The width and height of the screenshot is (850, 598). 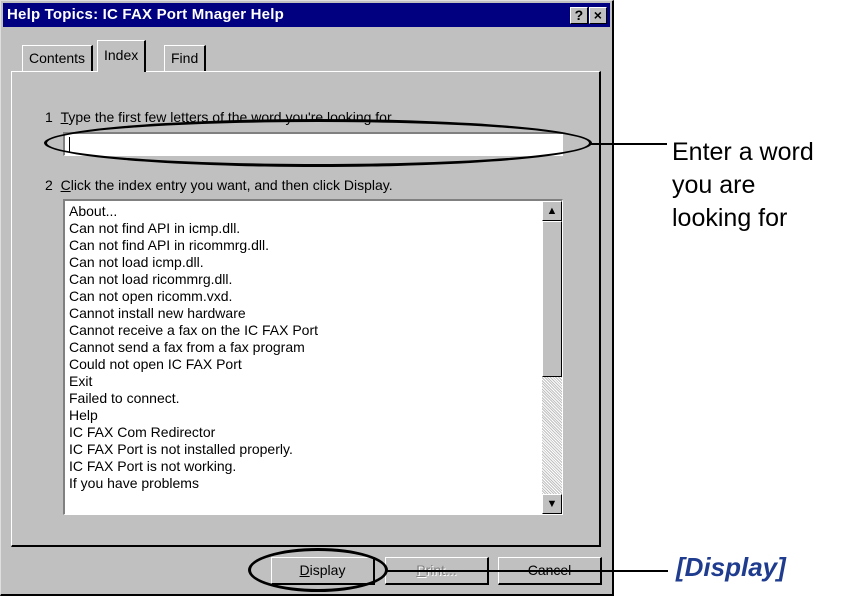 What do you see at coordinates (598, 15) in the screenshot?
I see `close-button: ×` at bounding box center [598, 15].